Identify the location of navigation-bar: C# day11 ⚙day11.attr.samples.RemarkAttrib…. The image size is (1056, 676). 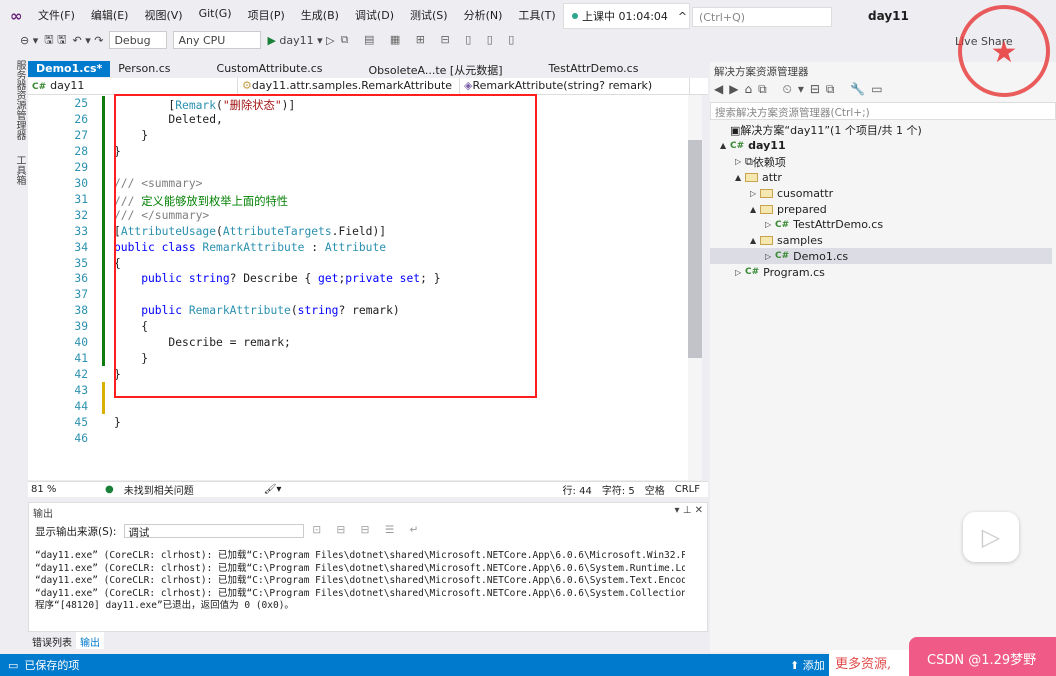
(368, 86).